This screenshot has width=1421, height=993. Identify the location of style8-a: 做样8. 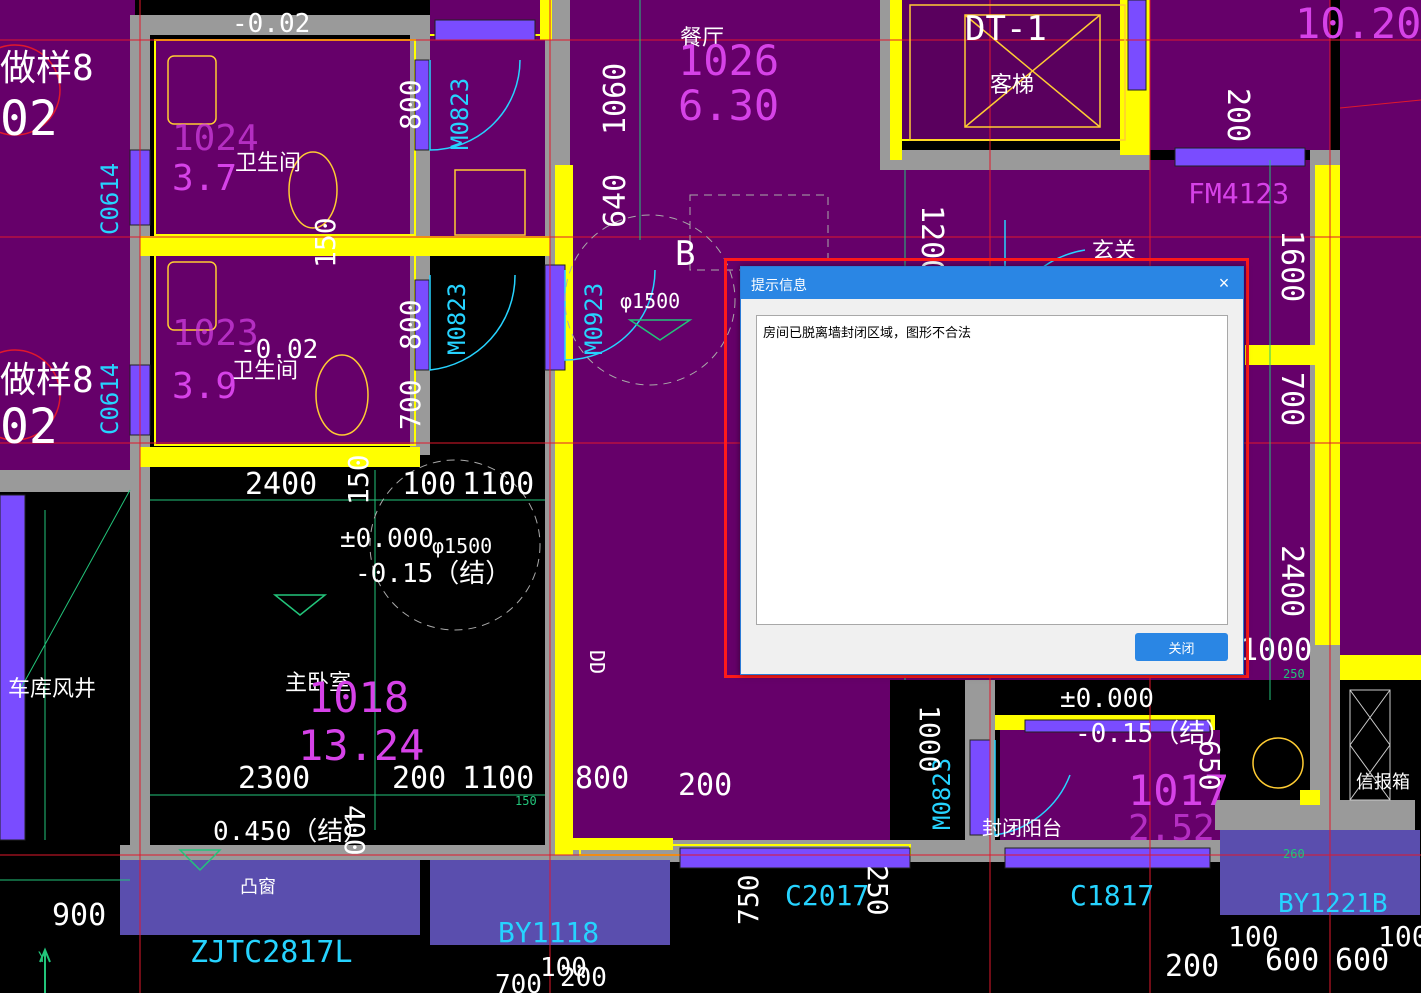
(47, 68).